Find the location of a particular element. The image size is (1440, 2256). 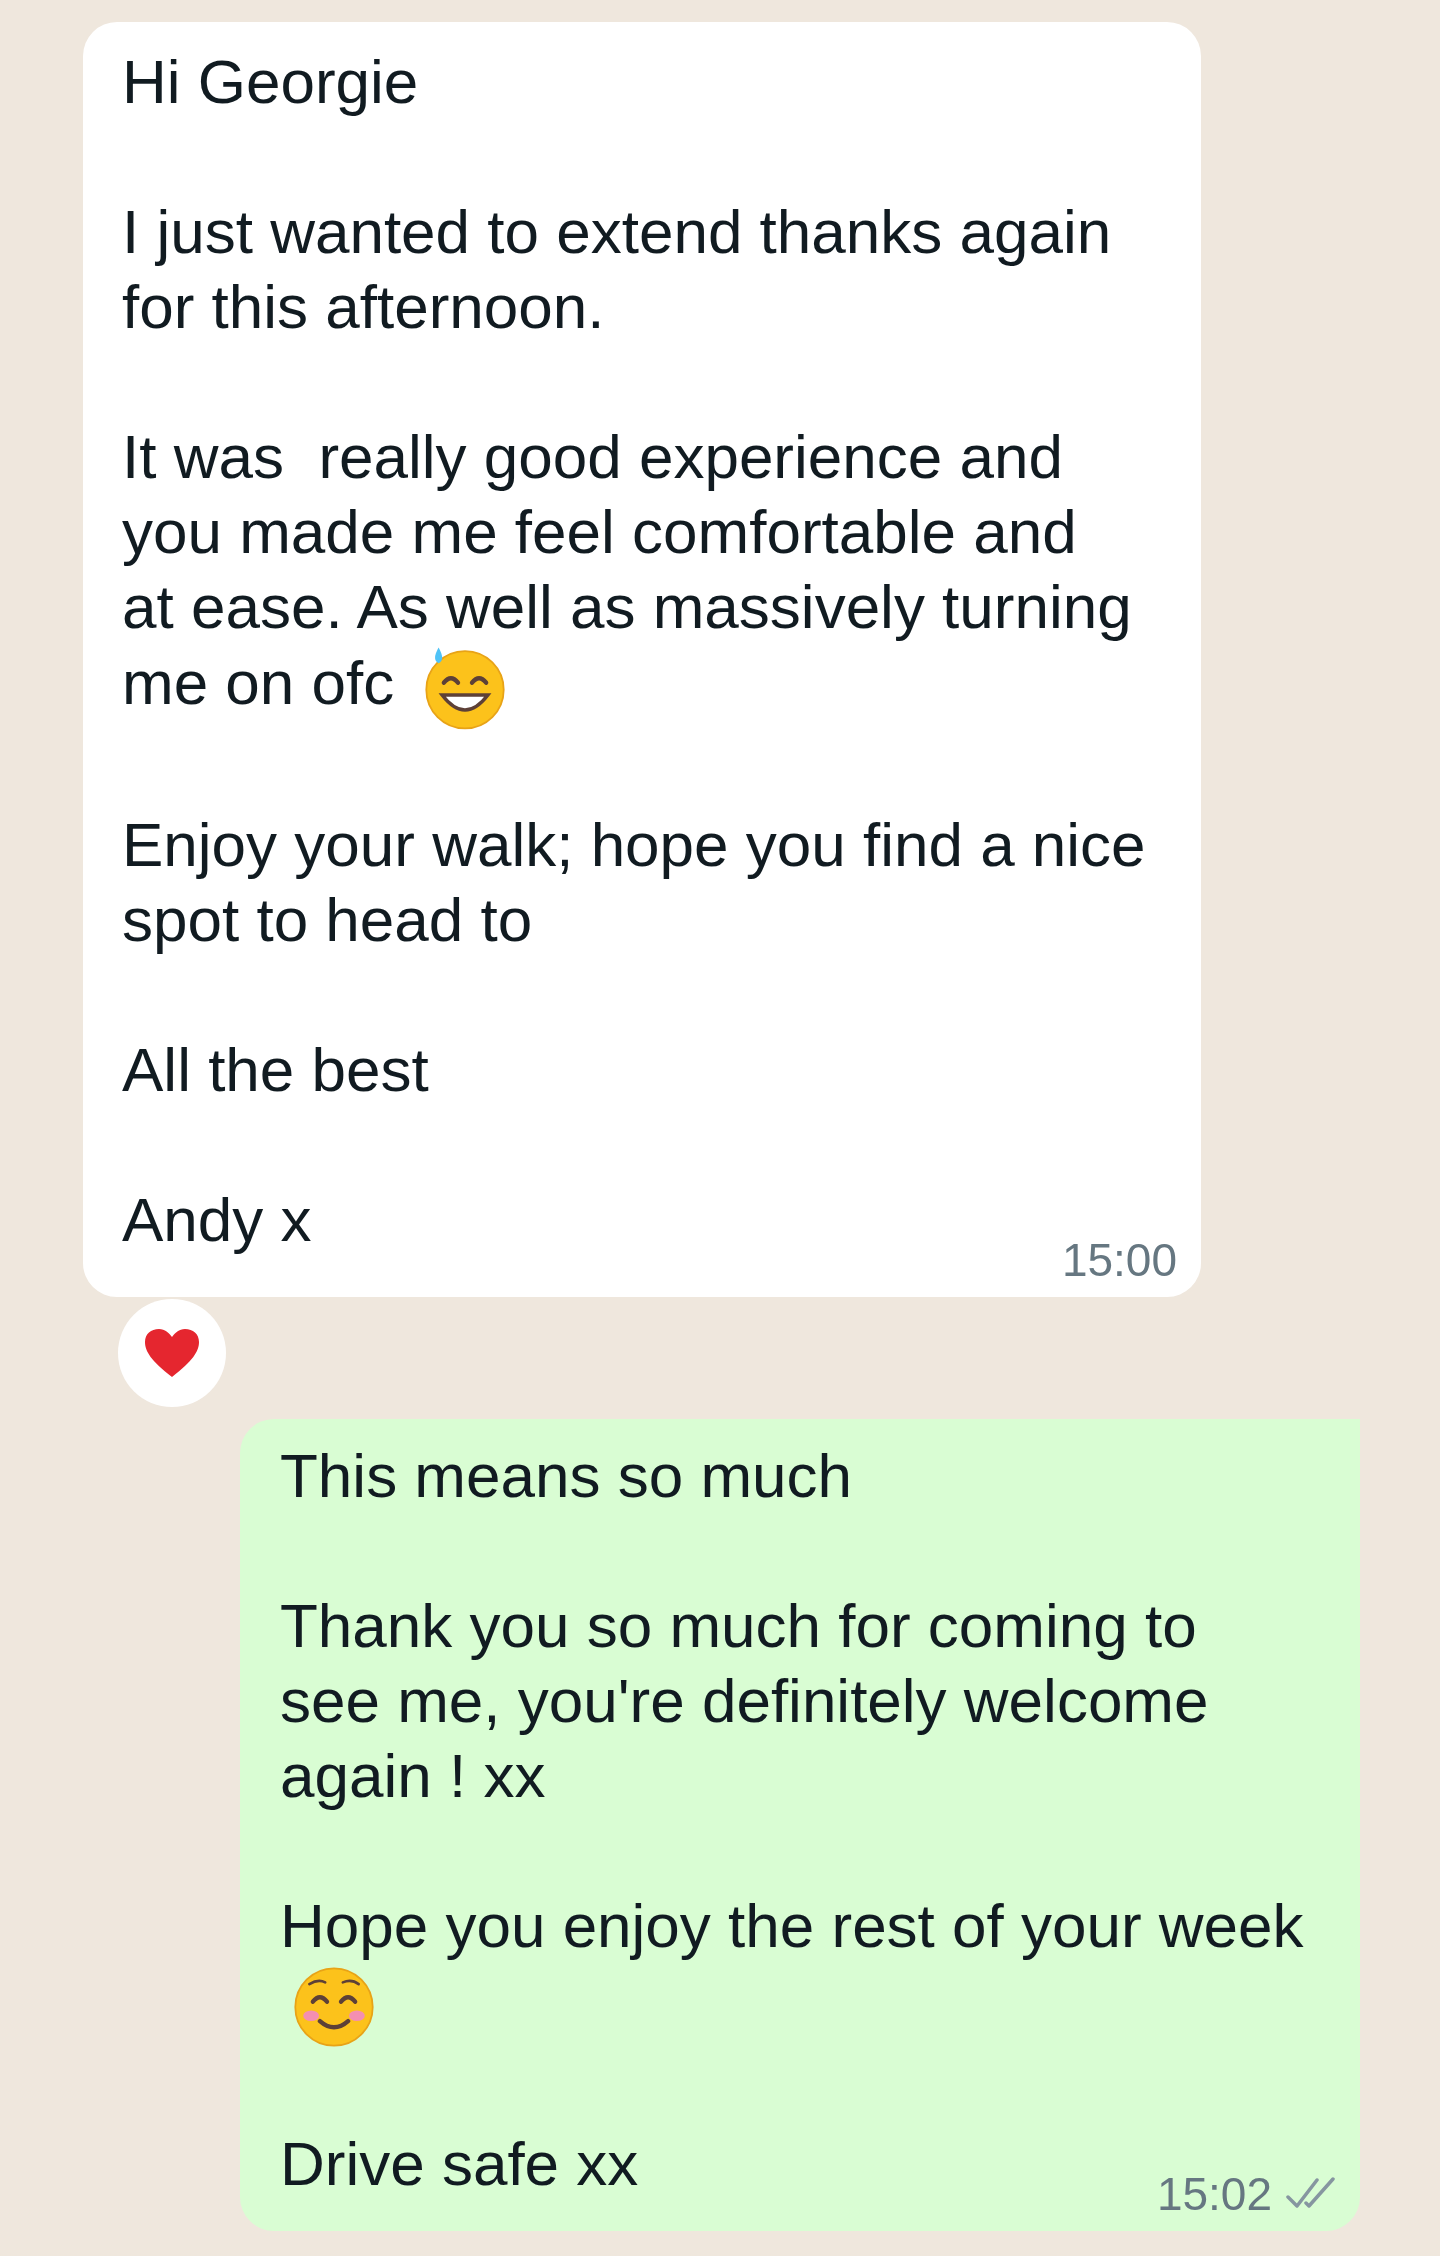

message-text: Thank you so much for coming to see me, you're definitely welcome again ! xx is located at coordinates (744, 1701).